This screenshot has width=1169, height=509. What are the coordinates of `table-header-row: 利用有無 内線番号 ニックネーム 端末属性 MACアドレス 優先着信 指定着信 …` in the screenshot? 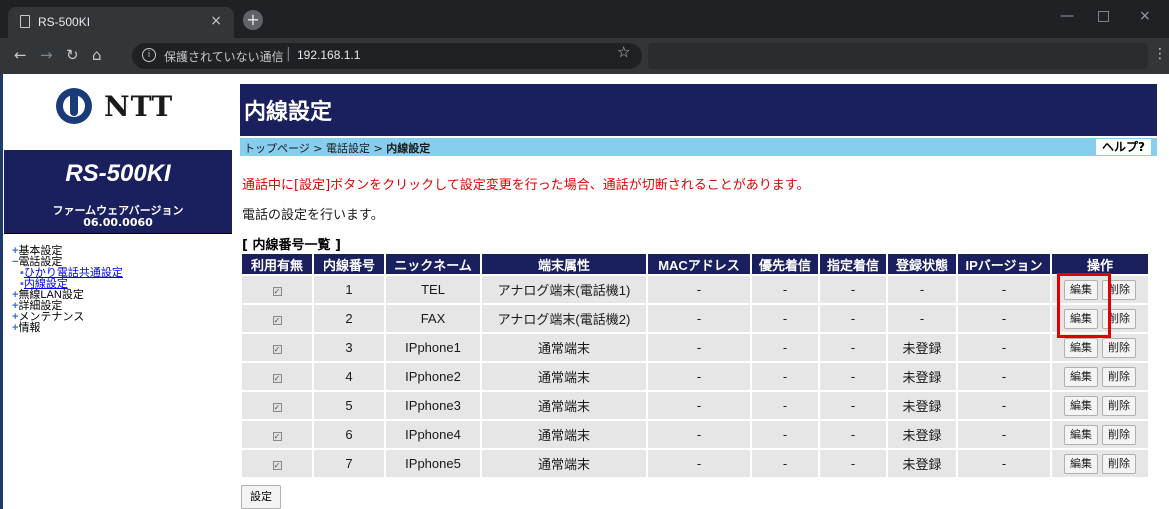 It's located at (695, 264).